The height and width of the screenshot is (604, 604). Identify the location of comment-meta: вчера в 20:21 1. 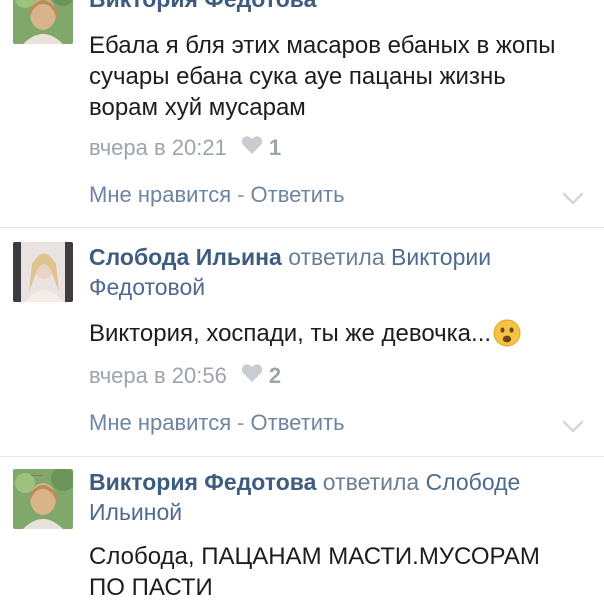
(185, 148).